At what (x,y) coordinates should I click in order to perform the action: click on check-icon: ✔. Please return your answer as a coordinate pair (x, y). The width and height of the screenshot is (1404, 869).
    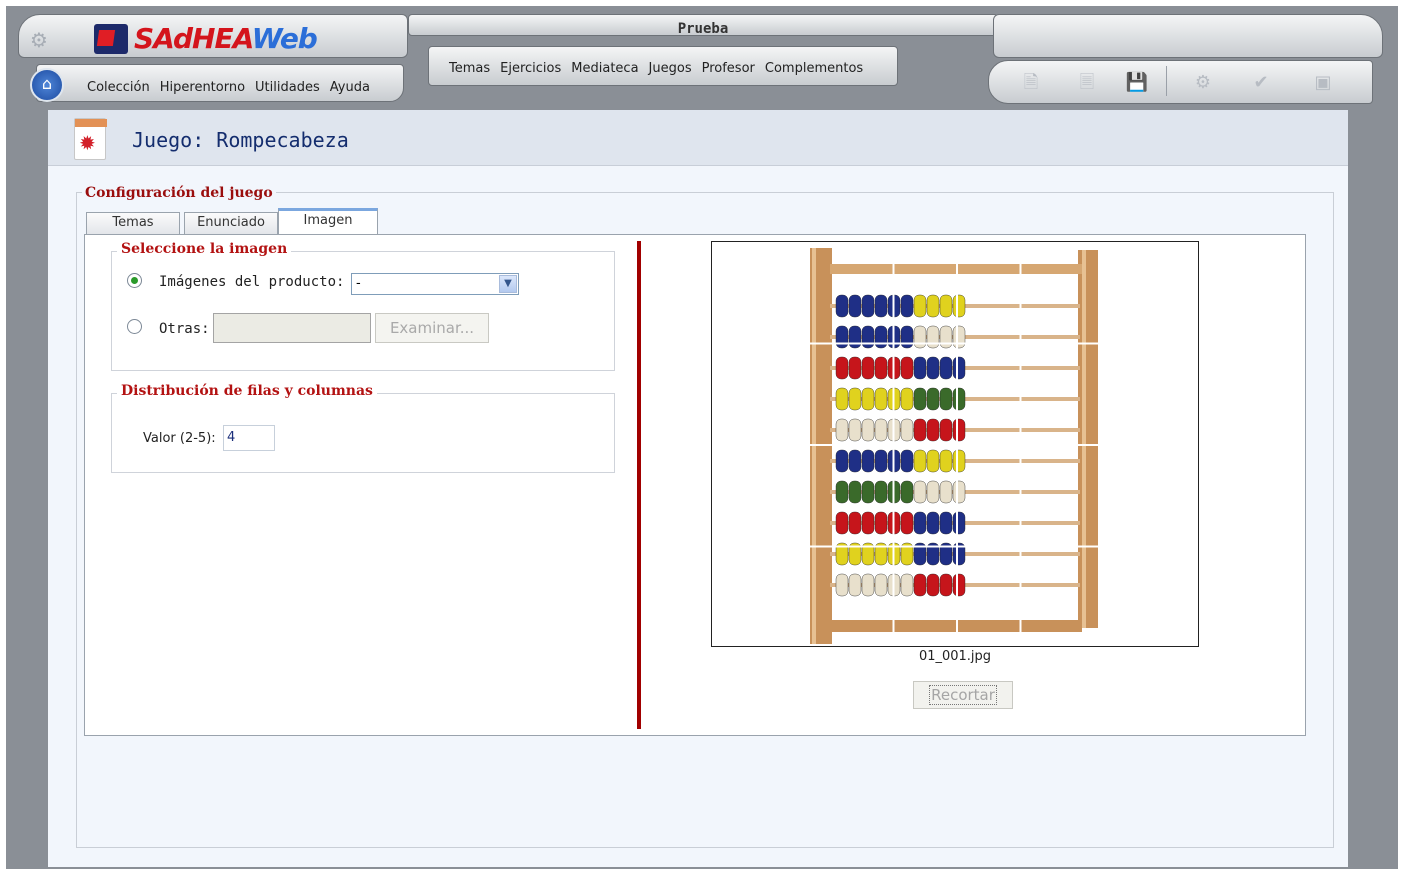
    Looking at the image, I should click on (1261, 83).